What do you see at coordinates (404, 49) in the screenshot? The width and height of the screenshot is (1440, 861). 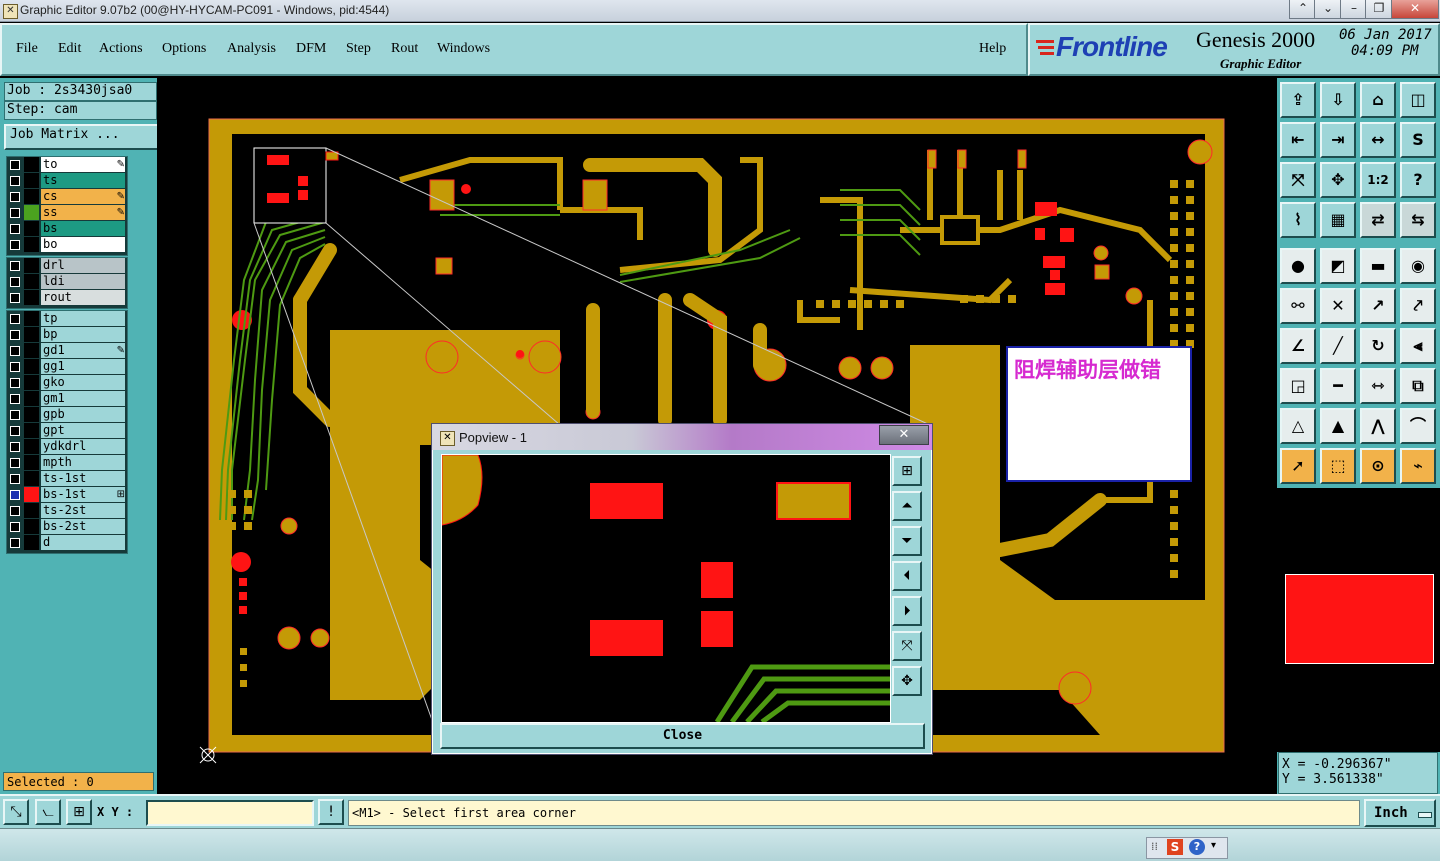 I see `menu-rout: Rout` at bounding box center [404, 49].